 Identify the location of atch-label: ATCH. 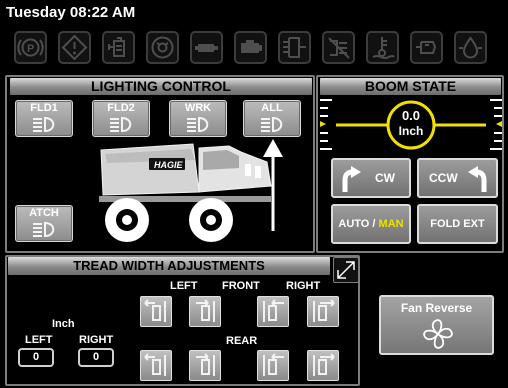
(44, 213).